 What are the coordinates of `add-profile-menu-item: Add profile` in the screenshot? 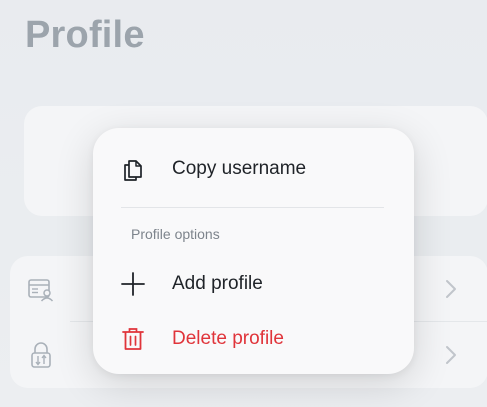 It's located at (253, 284).